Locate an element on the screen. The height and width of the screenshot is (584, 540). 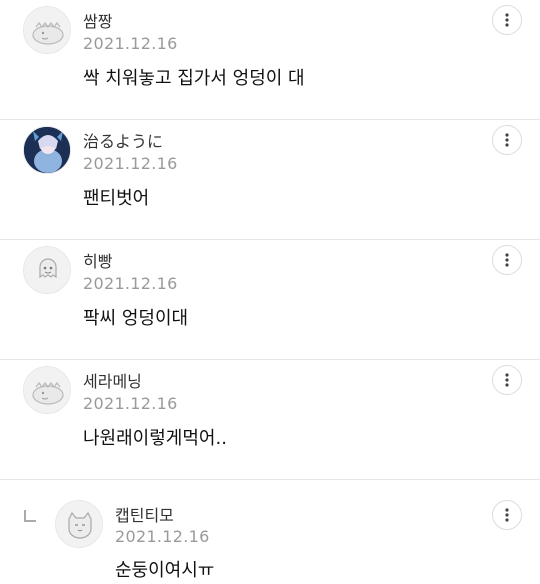
comment-text: 팍씨 엉덩이대 is located at coordinates (136, 318).